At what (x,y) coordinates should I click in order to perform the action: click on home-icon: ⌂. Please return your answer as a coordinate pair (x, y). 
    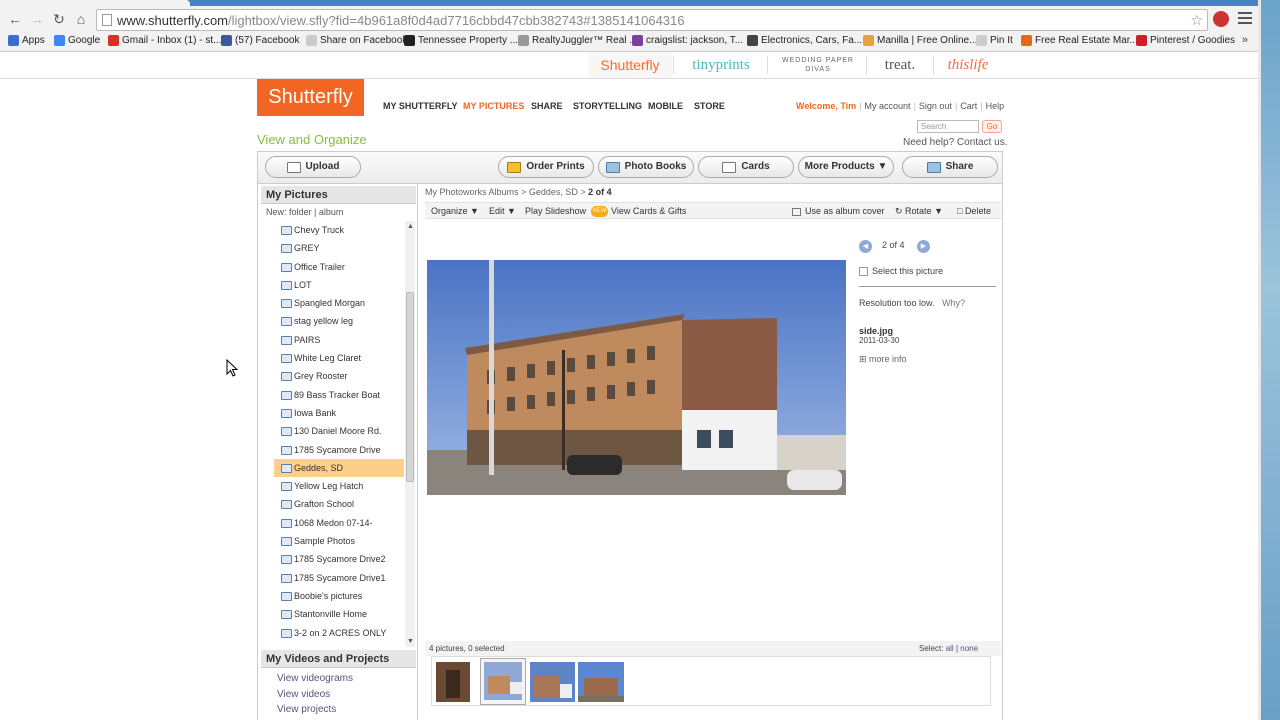
    Looking at the image, I should click on (81, 19).